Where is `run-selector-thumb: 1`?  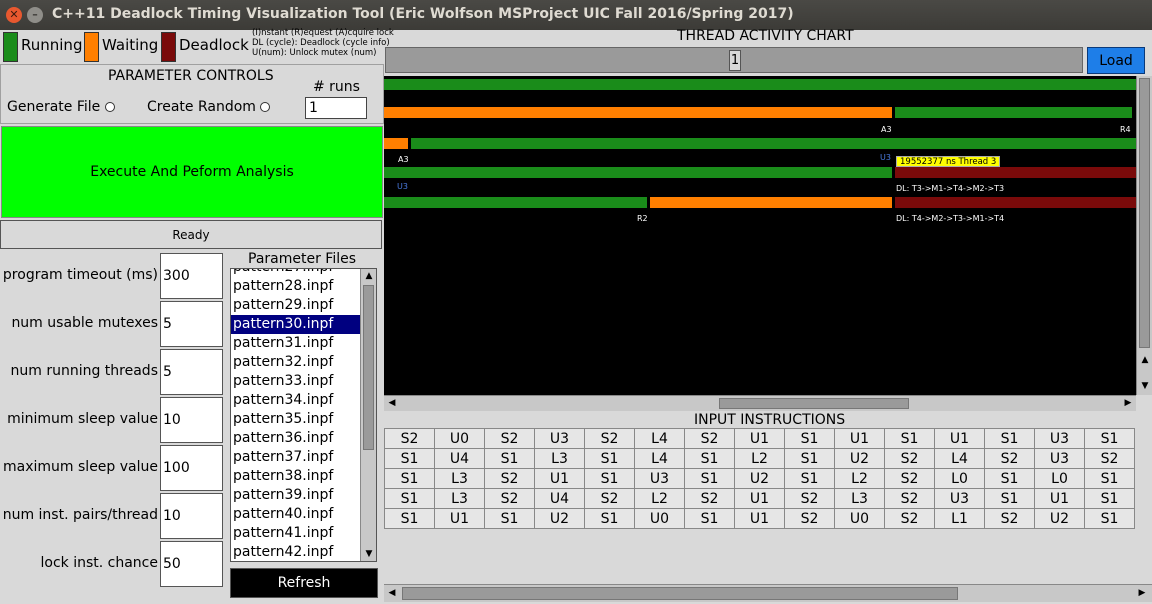 run-selector-thumb: 1 is located at coordinates (735, 60).